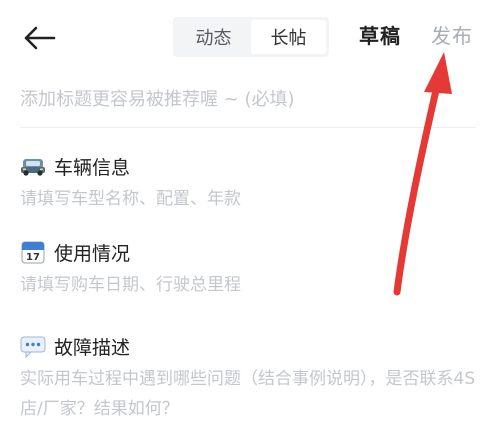  What do you see at coordinates (92, 253) in the screenshot?
I see `section-title: 使用情况` at bounding box center [92, 253].